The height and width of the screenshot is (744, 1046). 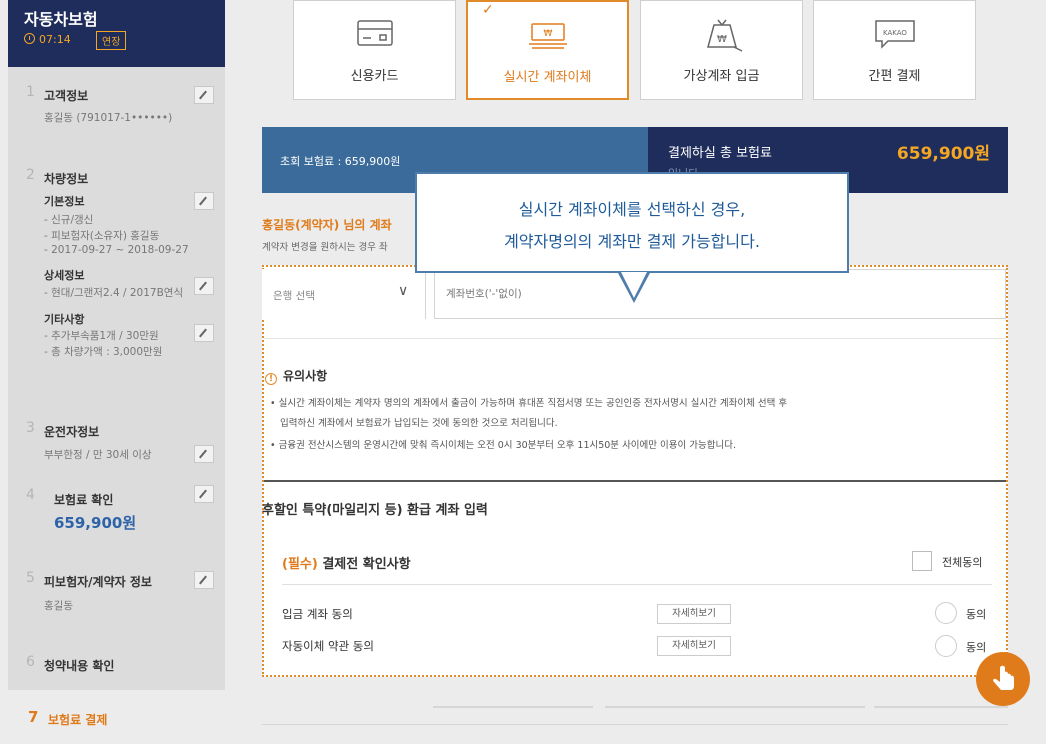 What do you see at coordinates (403, 291) in the screenshot?
I see `chevron-down-icon: ∨` at bounding box center [403, 291].